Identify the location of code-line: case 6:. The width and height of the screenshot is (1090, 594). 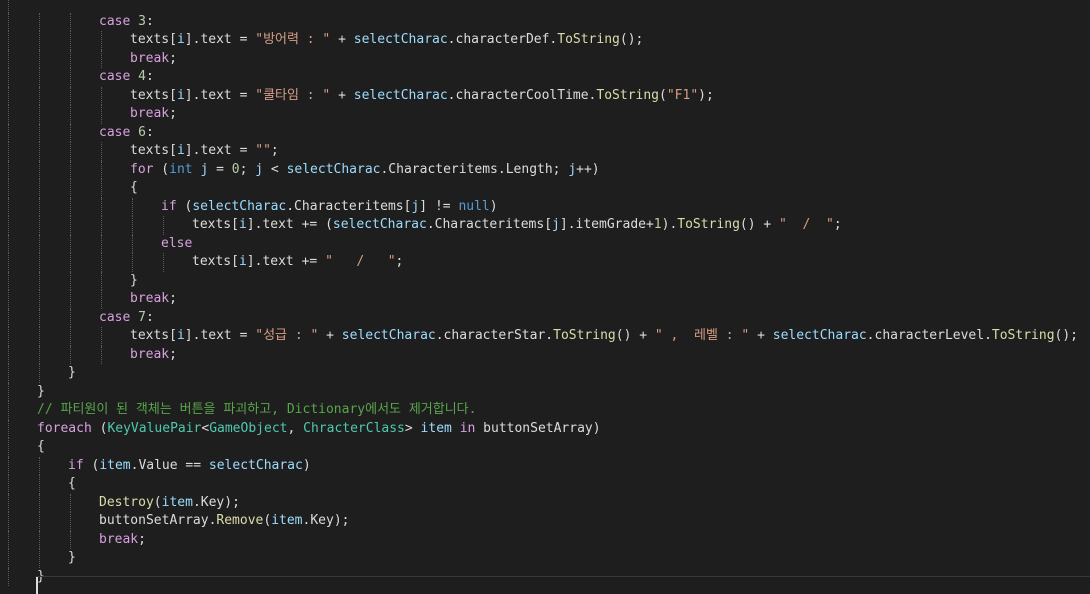
(545, 132).